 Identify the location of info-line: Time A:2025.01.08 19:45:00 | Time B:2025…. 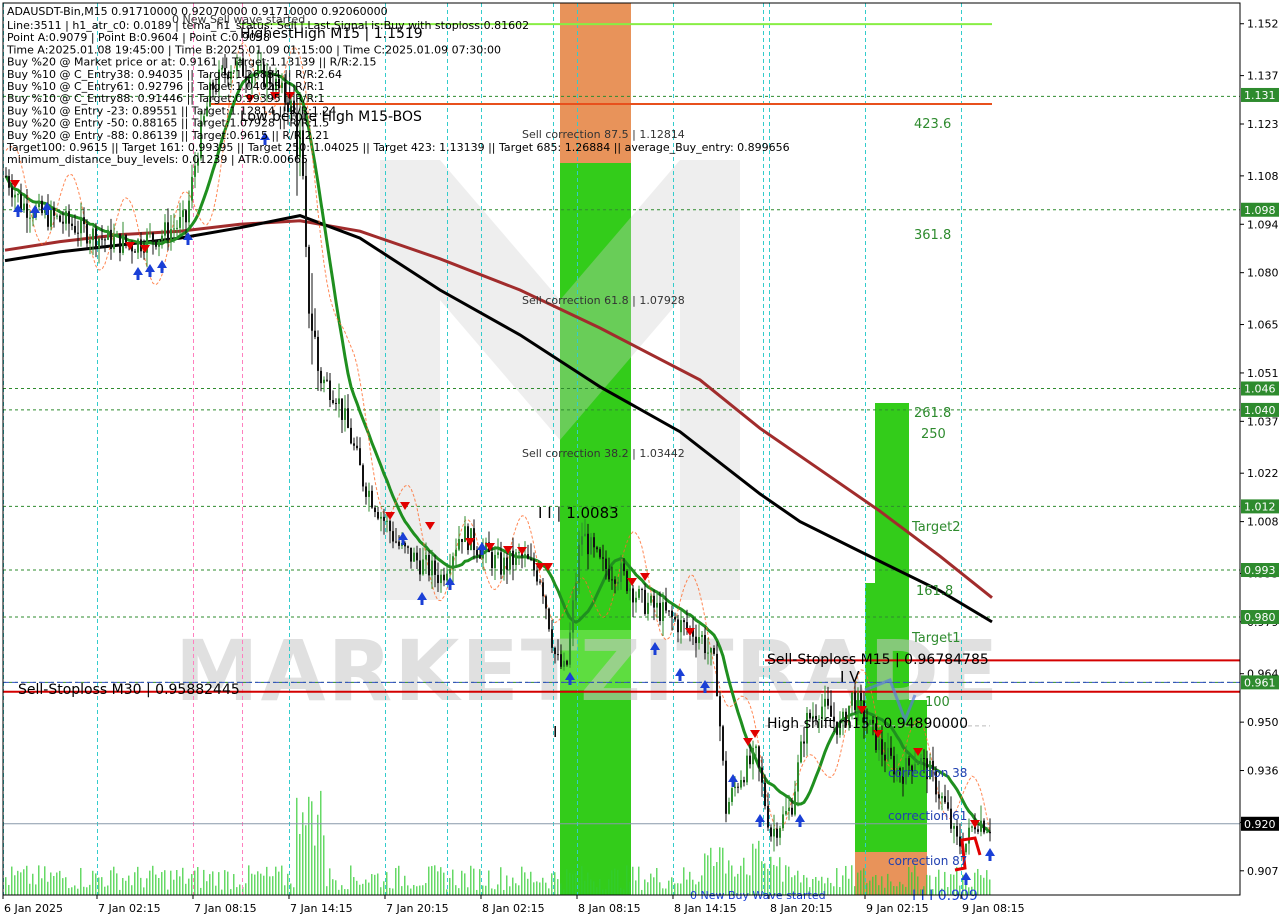
(253, 49).